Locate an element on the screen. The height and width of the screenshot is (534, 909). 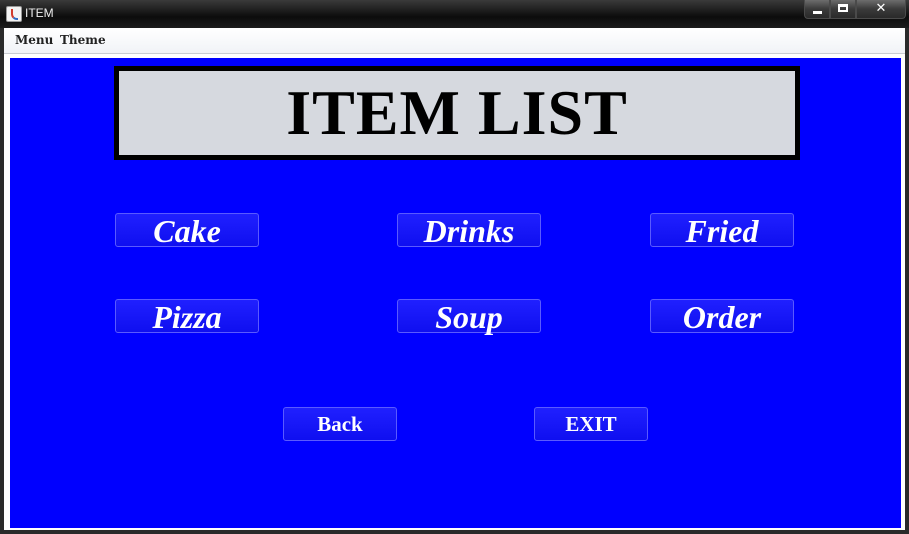
window-frame-left is located at coordinates (2, 281).